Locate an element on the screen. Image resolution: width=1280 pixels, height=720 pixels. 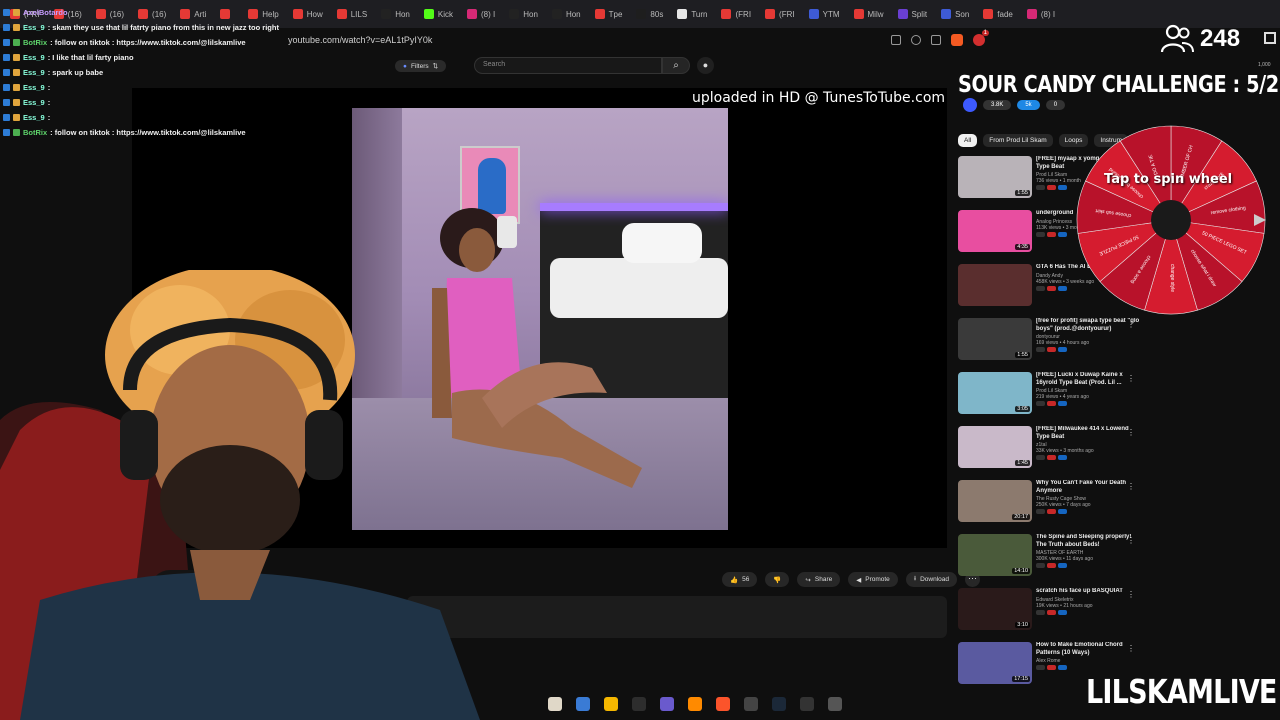
chat-username: AxelBotardo is located at coordinates (45, 12).